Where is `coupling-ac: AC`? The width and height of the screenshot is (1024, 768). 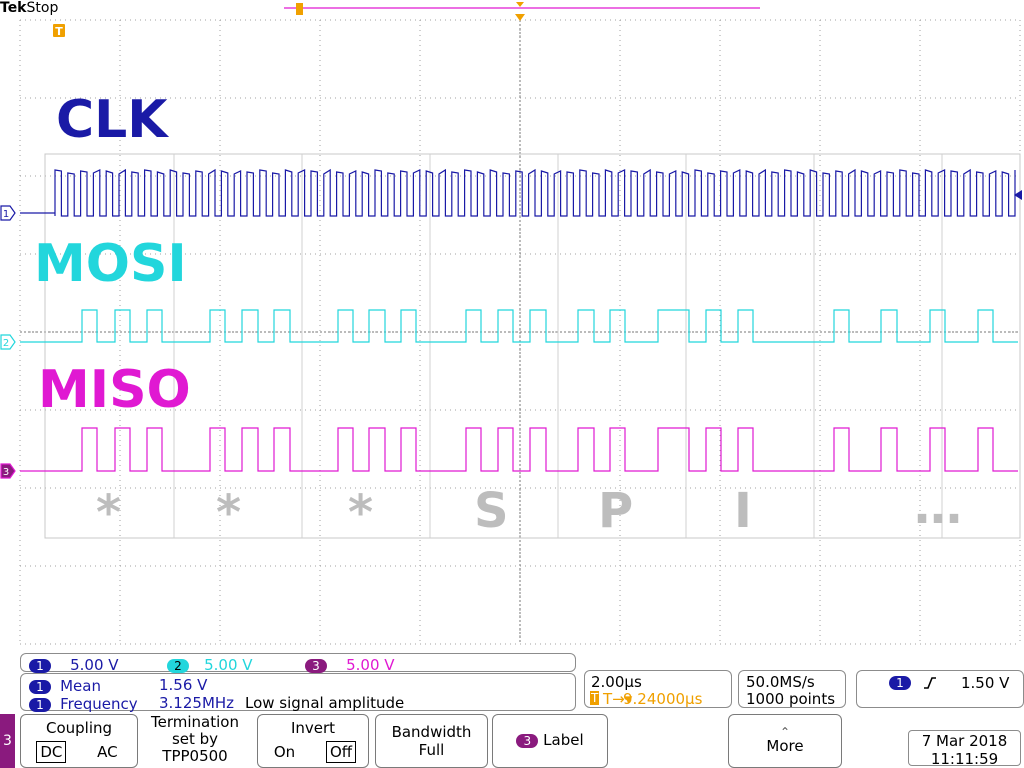 coupling-ac: AC is located at coordinates (107, 752).